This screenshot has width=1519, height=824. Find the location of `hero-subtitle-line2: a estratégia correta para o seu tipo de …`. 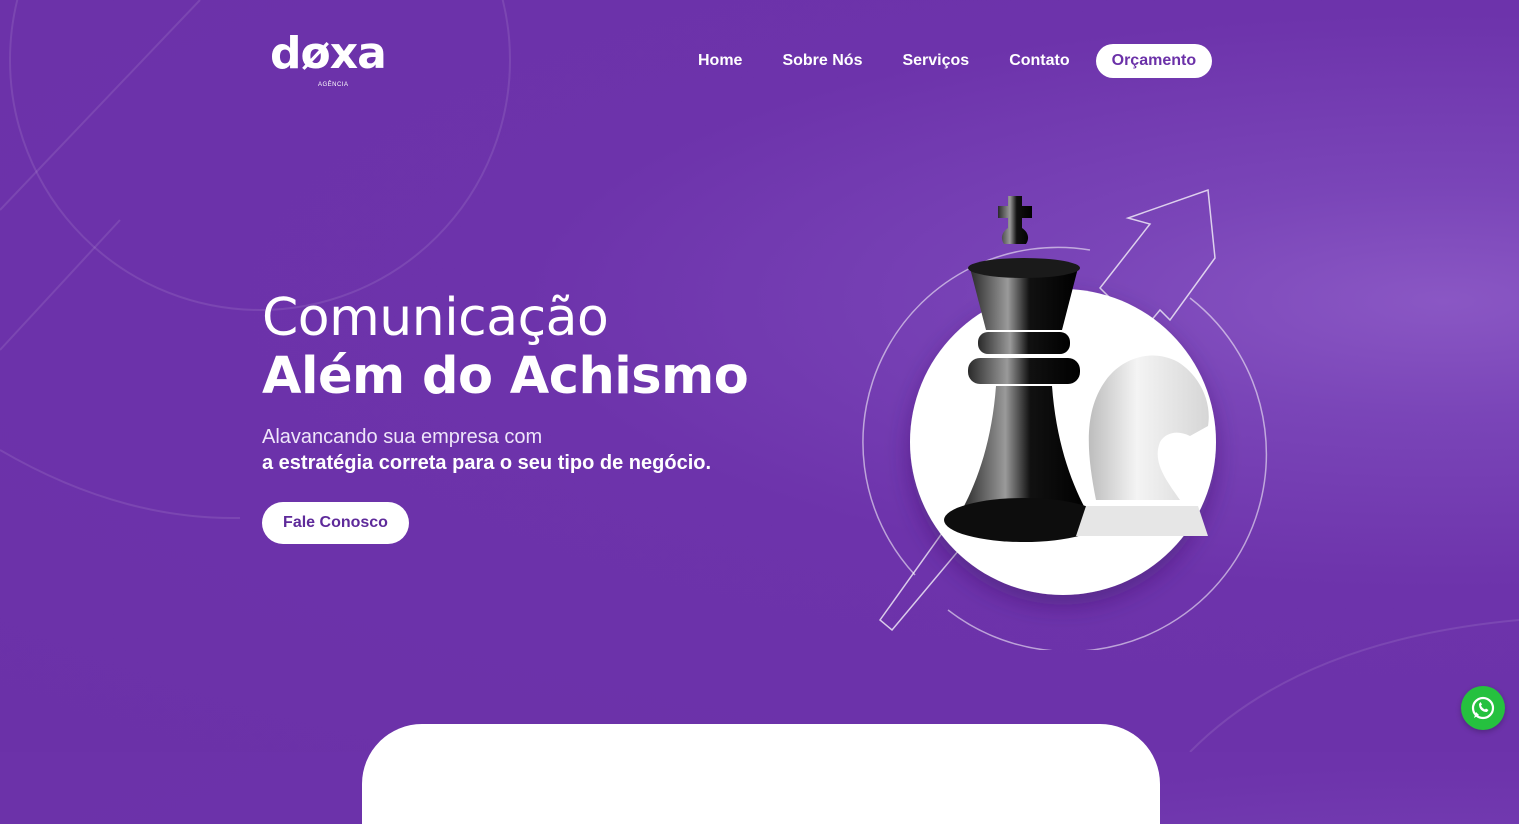

hero-subtitle-line2: a estratégia correta para o seu tipo de … is located at coordinates (487, 463).